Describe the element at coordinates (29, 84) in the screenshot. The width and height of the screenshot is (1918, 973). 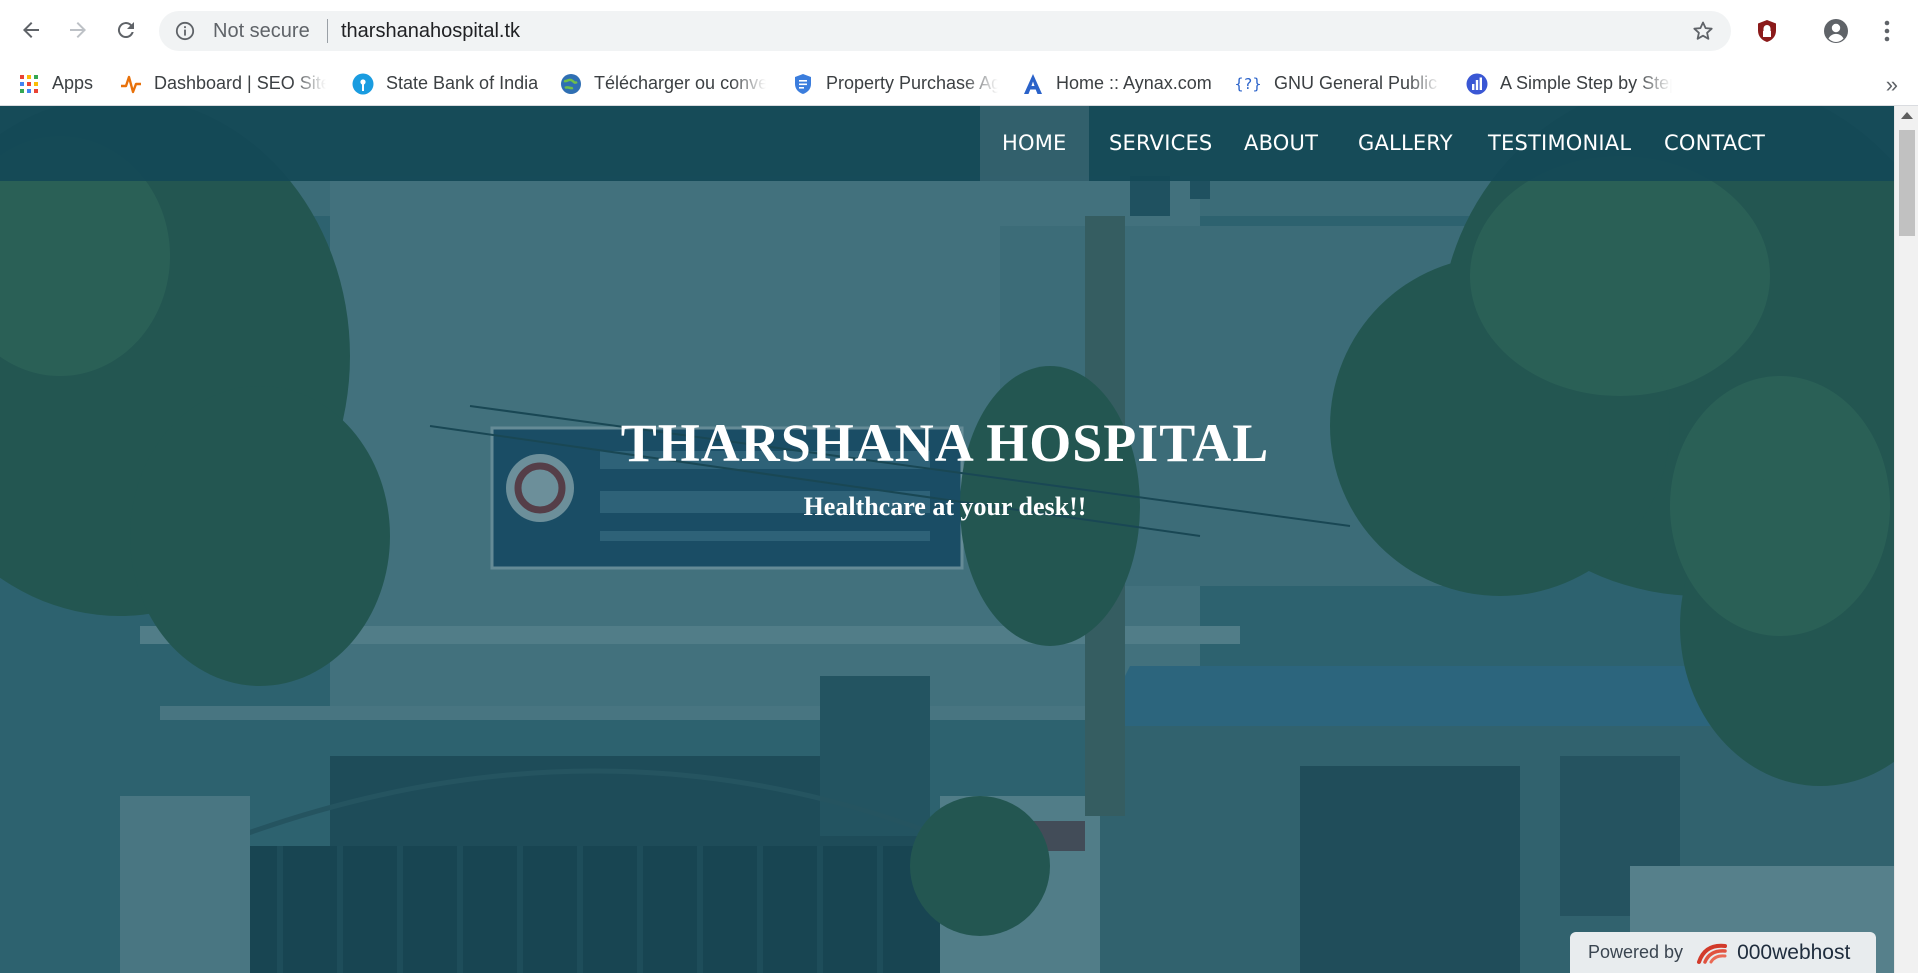
I see `apps-grid-icon` at that location.